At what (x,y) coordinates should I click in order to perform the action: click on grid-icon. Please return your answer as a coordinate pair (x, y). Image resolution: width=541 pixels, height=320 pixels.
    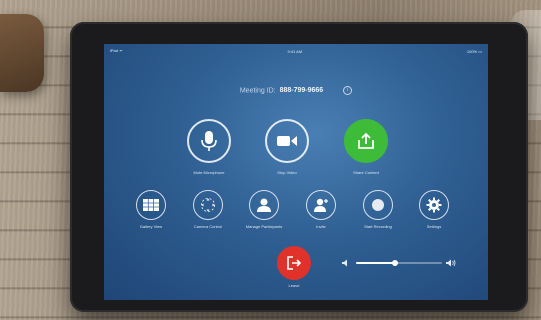
    Looking at the image, I should click on (151, 205).